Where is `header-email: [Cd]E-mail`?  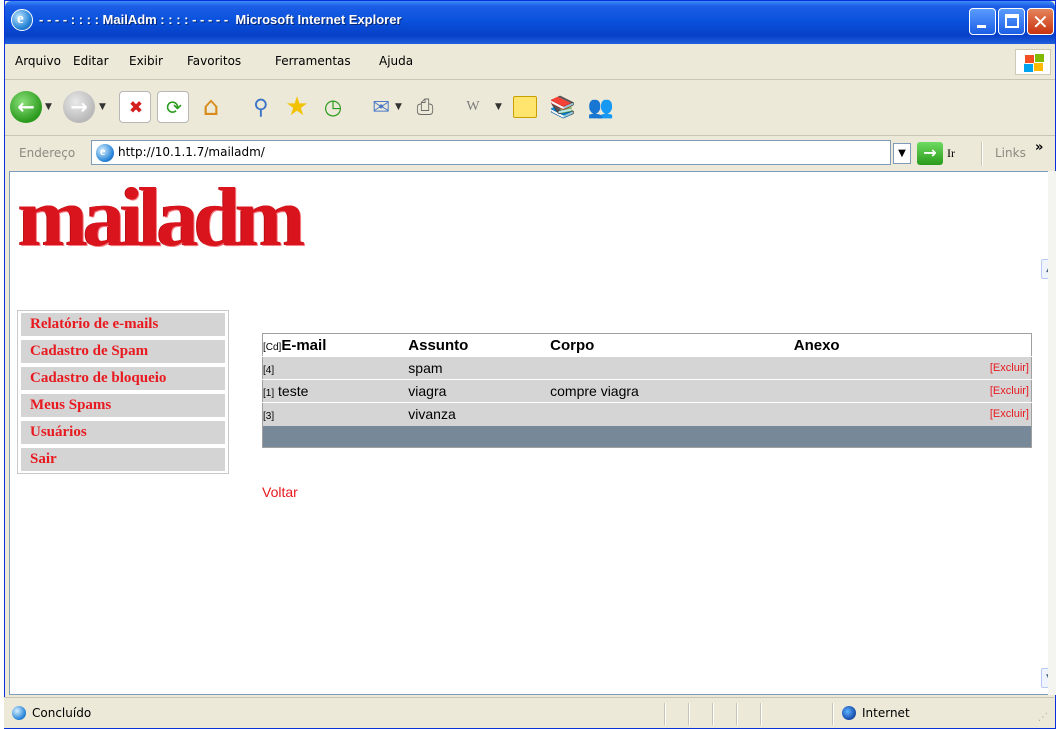
header-email: [Cd]E-mail is located at coordinates (335, 345).